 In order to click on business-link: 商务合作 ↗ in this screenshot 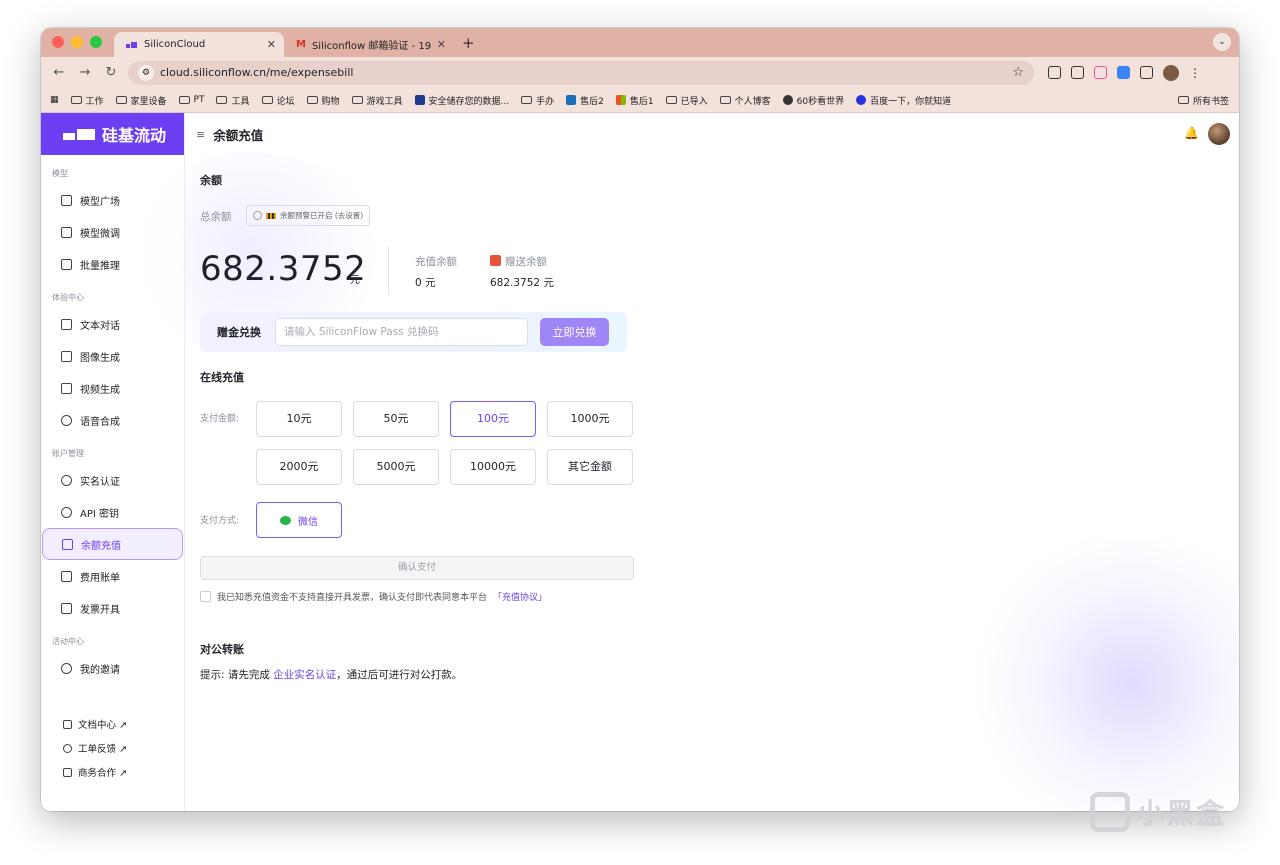, I will do `click(112, 772)`.